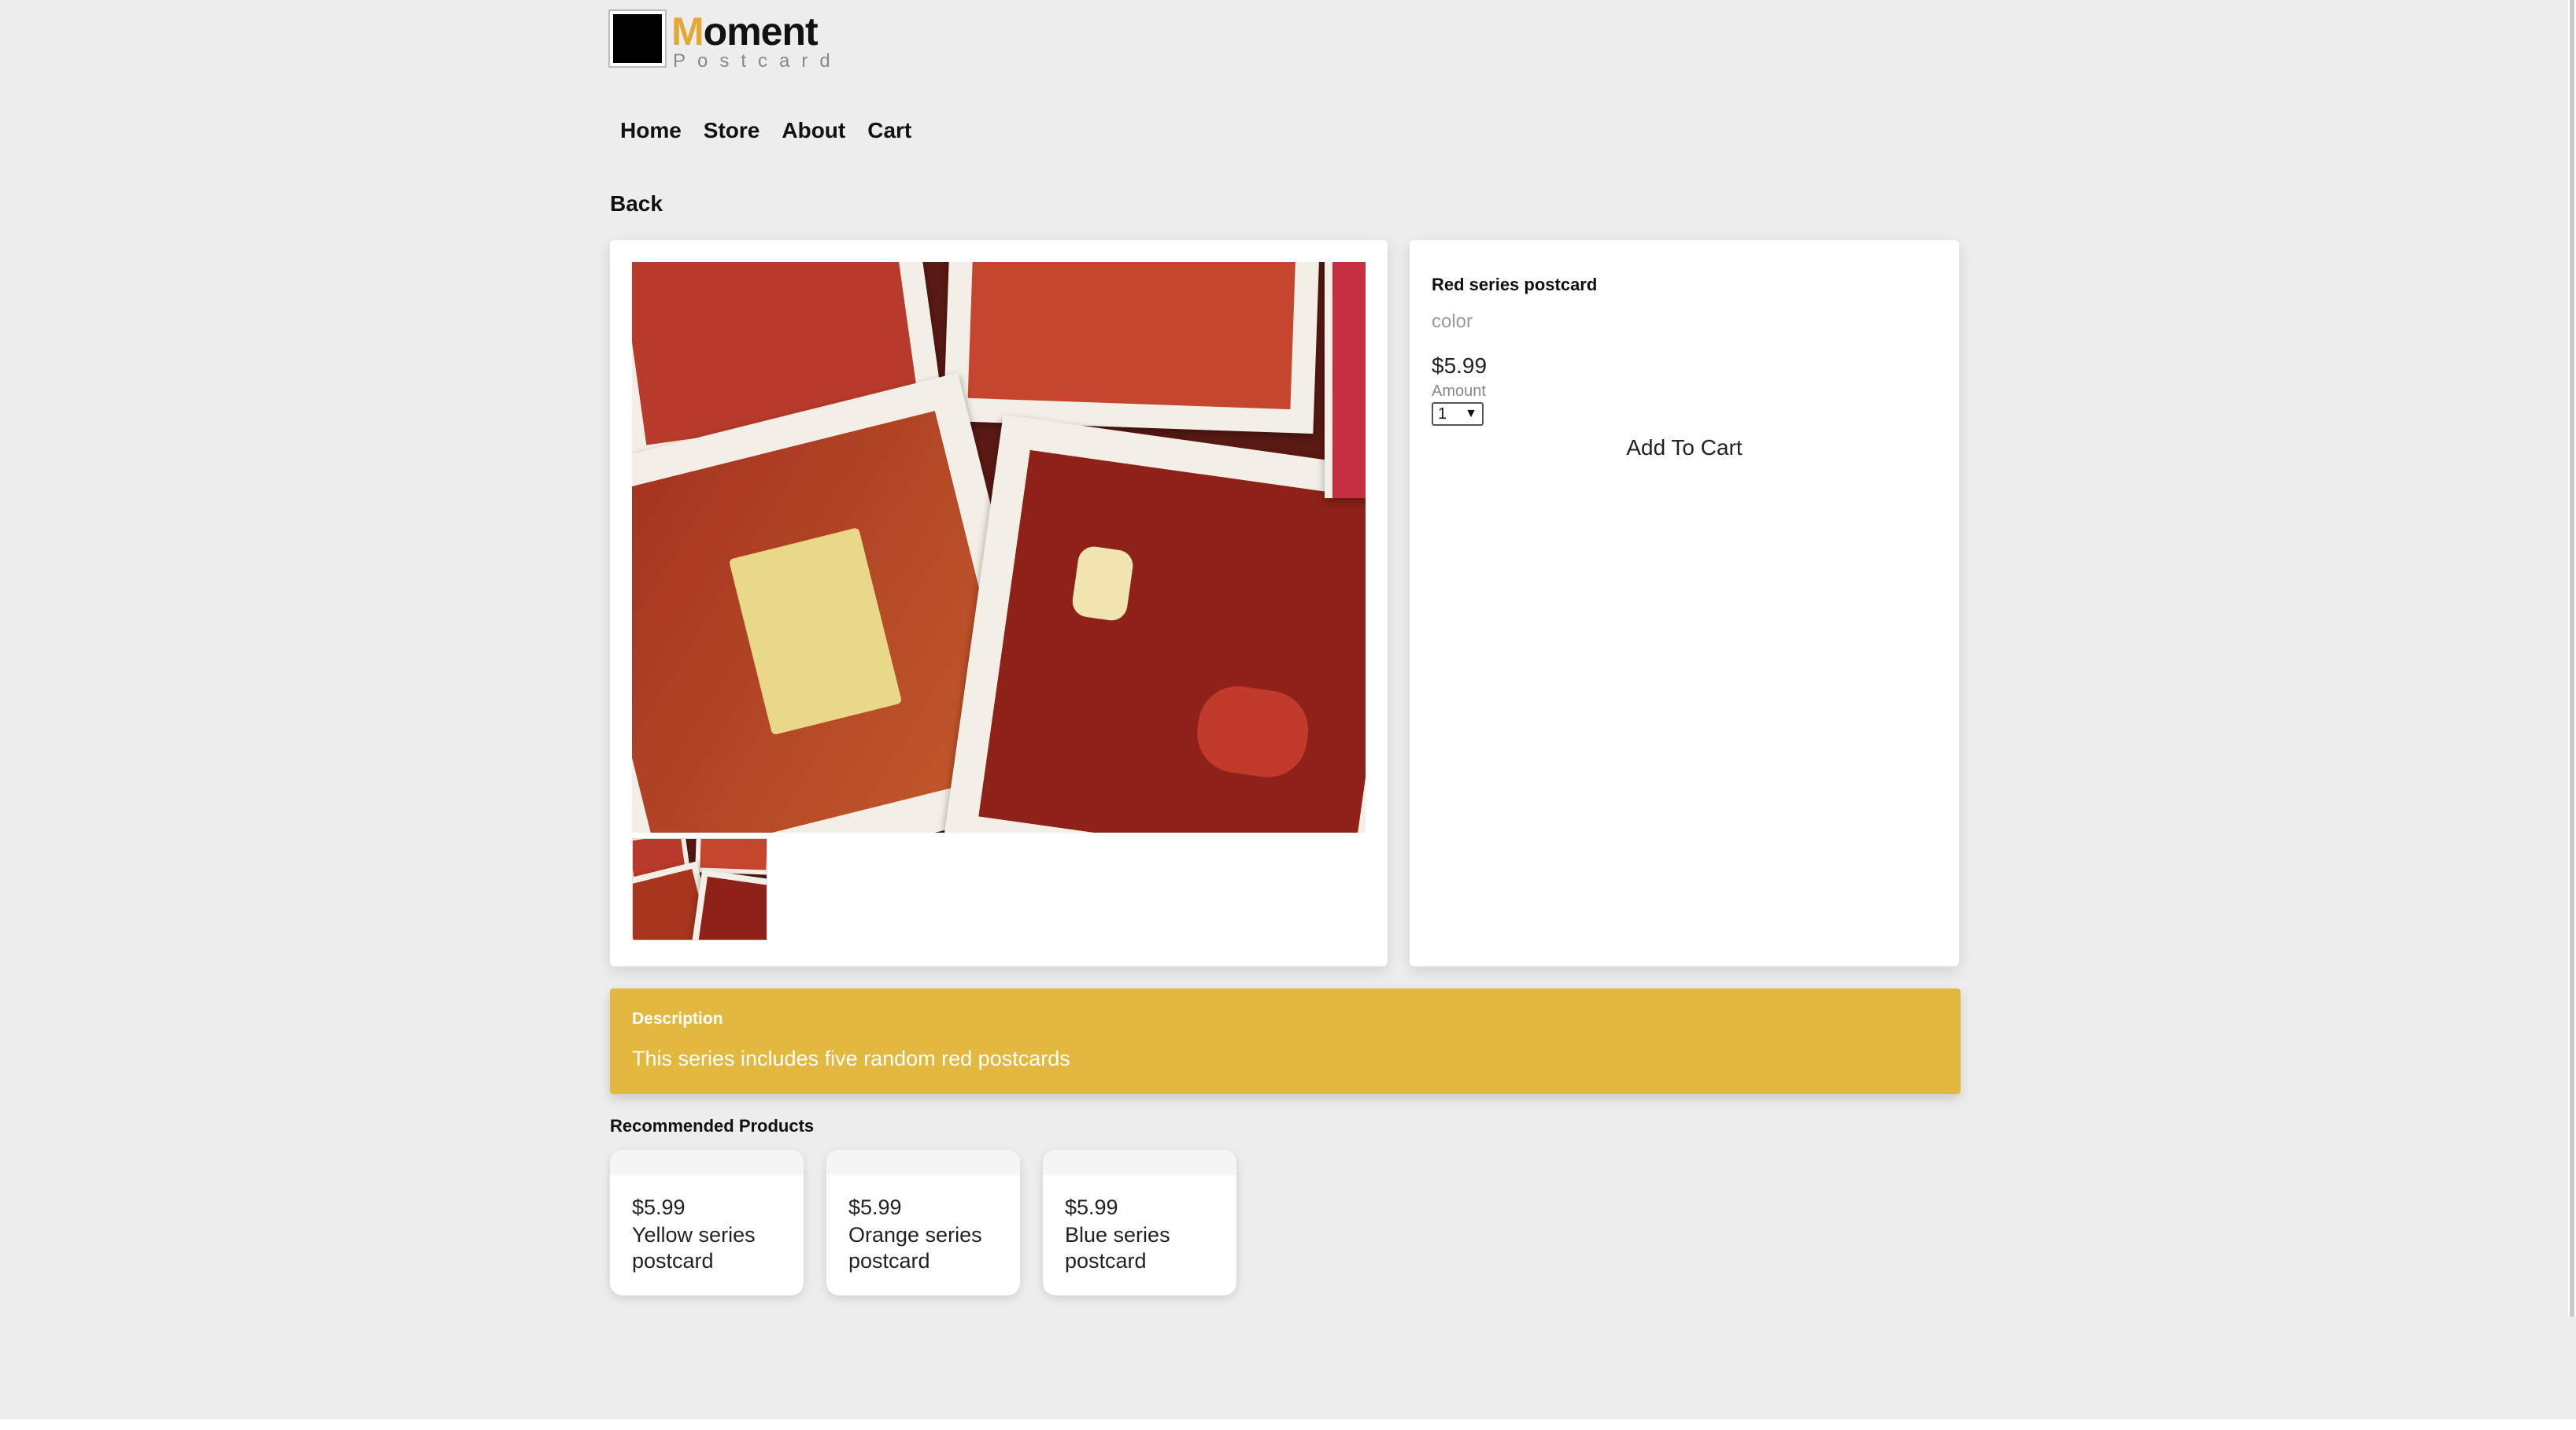 This screenshot has width=2576, height=1430. Describe the element at coordinates (1442, 414) in the screenshot. I see `amount-value: 1` at that location.